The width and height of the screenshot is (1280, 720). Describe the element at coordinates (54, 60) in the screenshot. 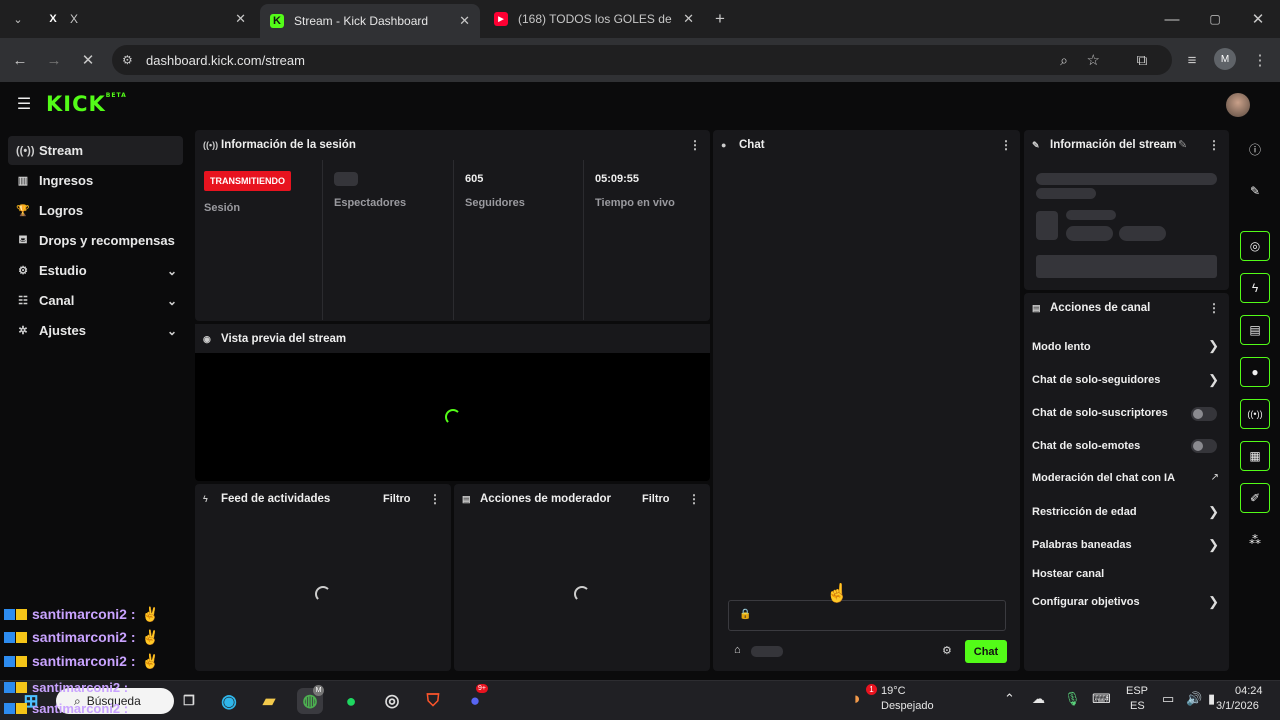

I see `forward-icon: →` at that location.